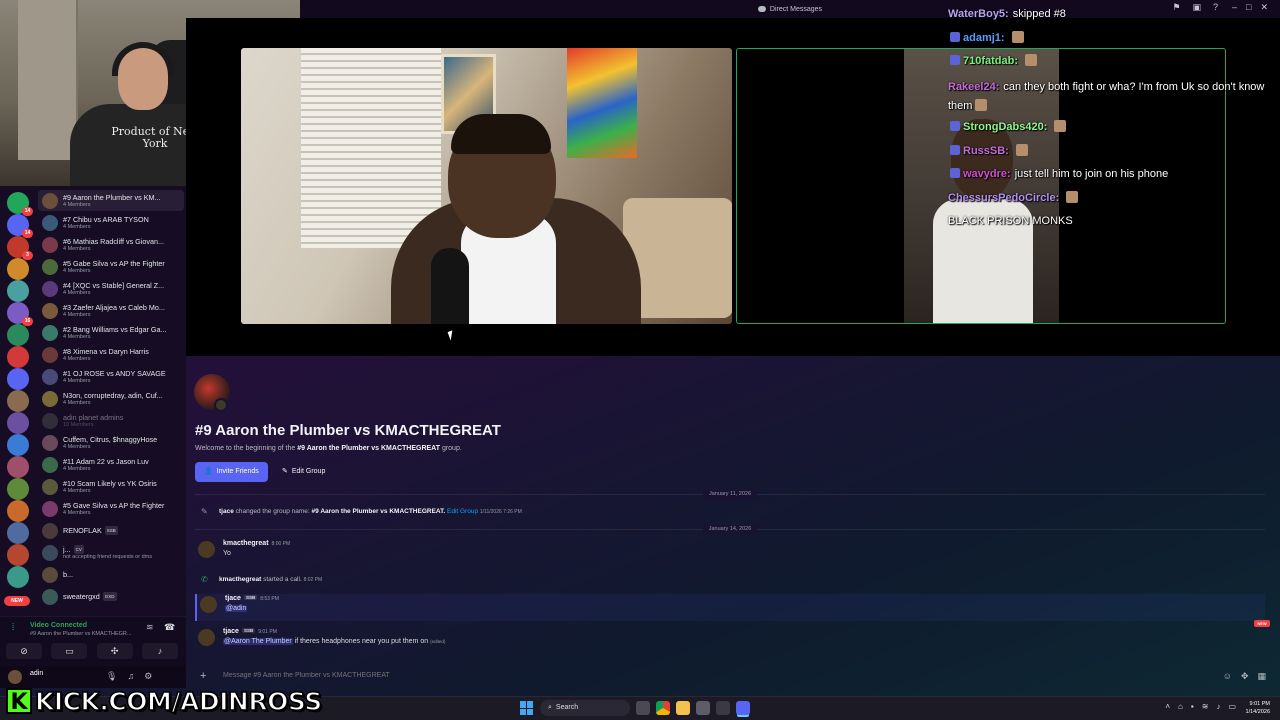 The height and width of the screenshot is (720, 1280). Describe the element at coordinates (1205, 706) in the screenshot. I see `wifi-icon: ≋` at that location.